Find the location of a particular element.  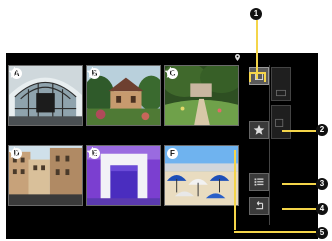

callout-line-1-bracket-left is located at coordinates (250, 77).